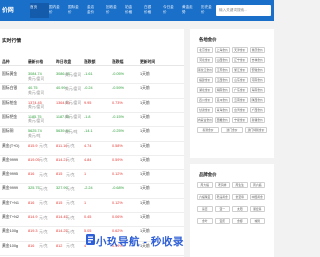 This screenshot has width=320, height=257. I want to click on nav-item-label-line2: 价格, so click(148, 11).